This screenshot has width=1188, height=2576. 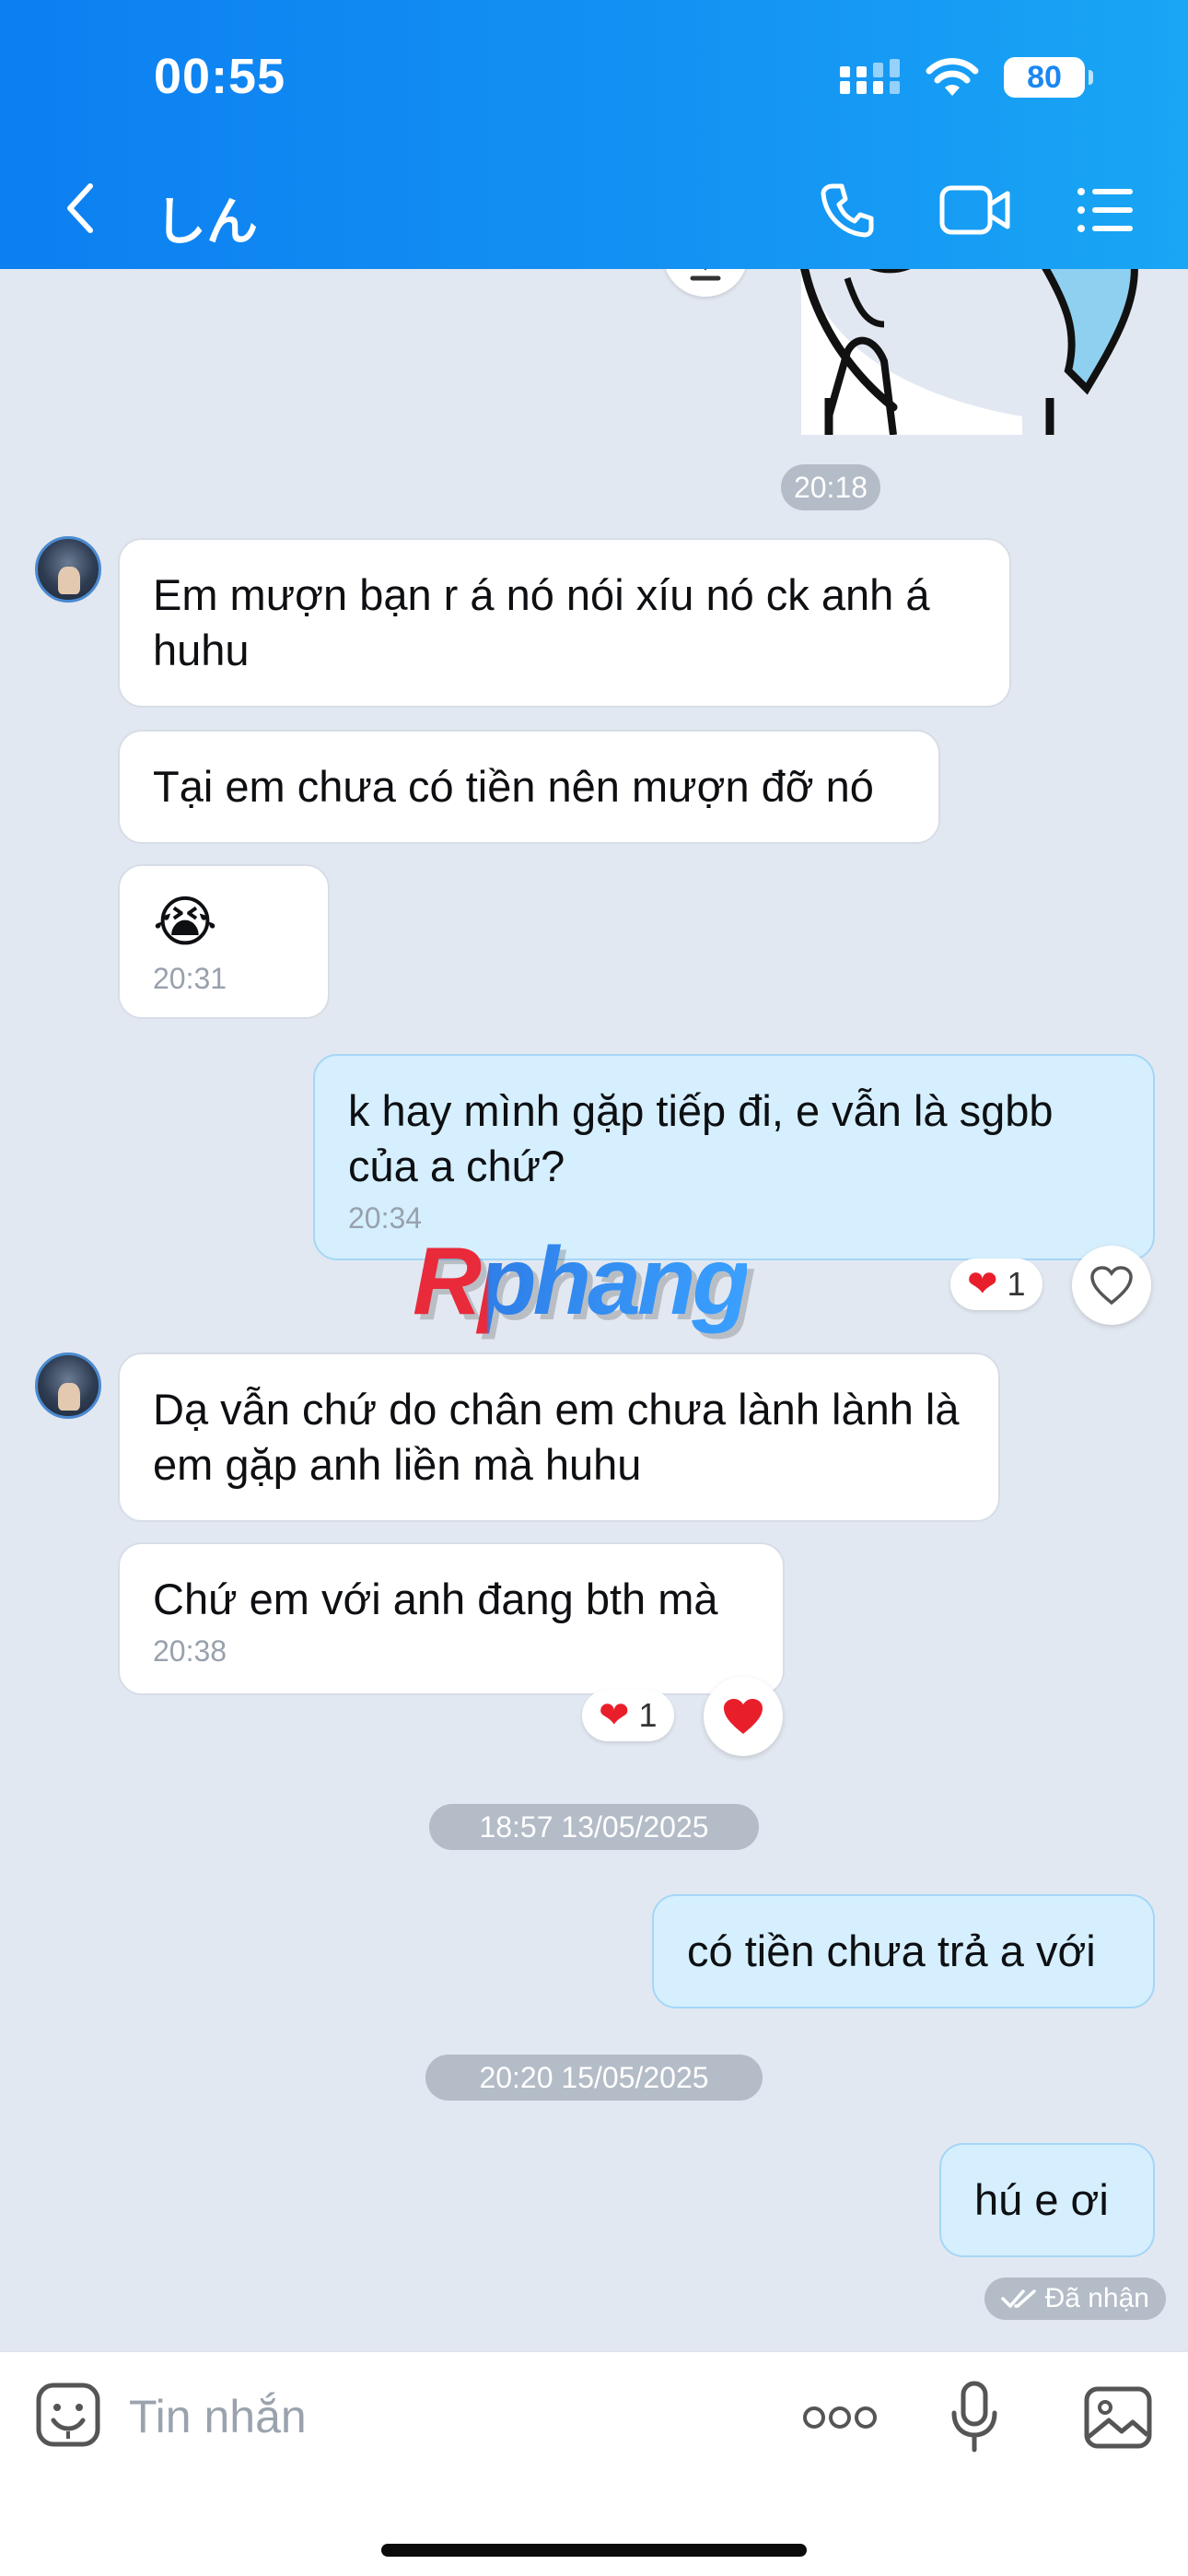 I want to click on home-indicator, so click(x=594, y=2550).